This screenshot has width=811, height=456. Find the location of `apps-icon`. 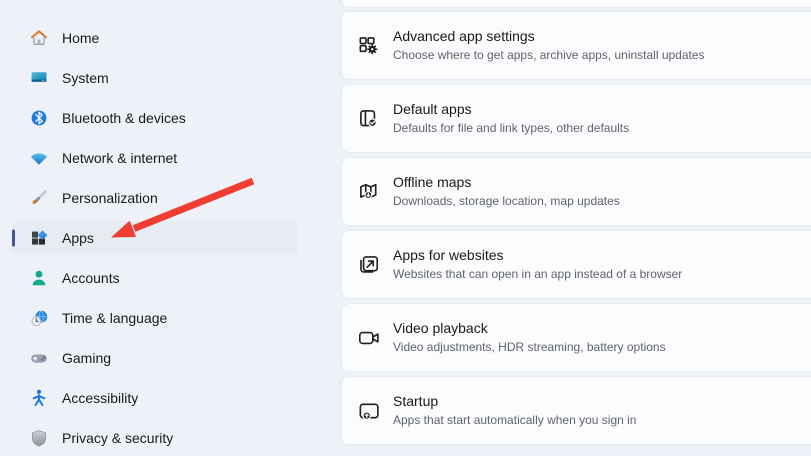

apps-icon is located at coordinates (39, 238).